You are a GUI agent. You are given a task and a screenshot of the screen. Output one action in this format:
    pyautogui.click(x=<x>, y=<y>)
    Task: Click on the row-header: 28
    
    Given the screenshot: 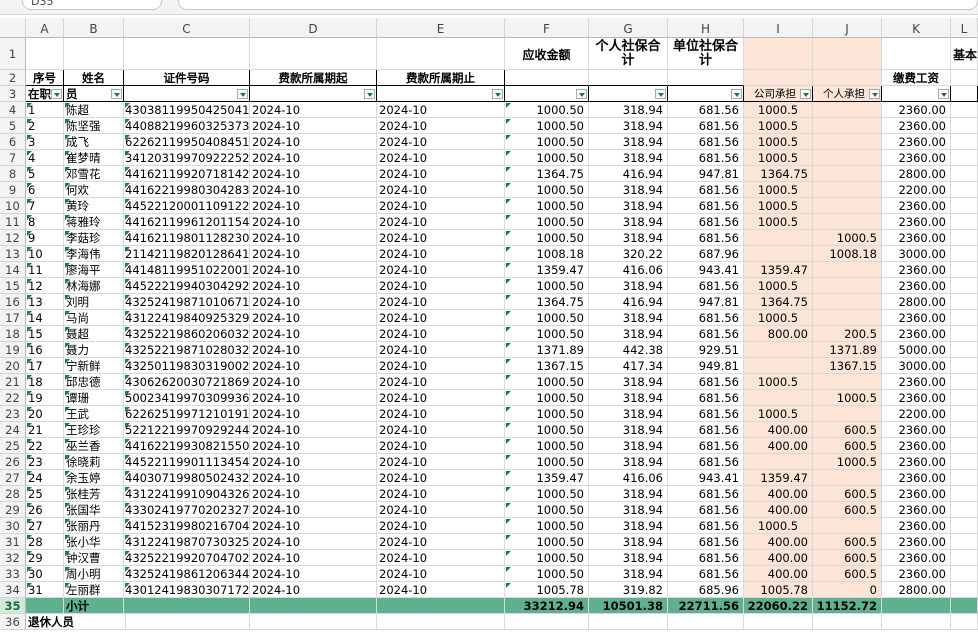 What is the action you would take?
    pyautogui.click(x=13, y=494)
    